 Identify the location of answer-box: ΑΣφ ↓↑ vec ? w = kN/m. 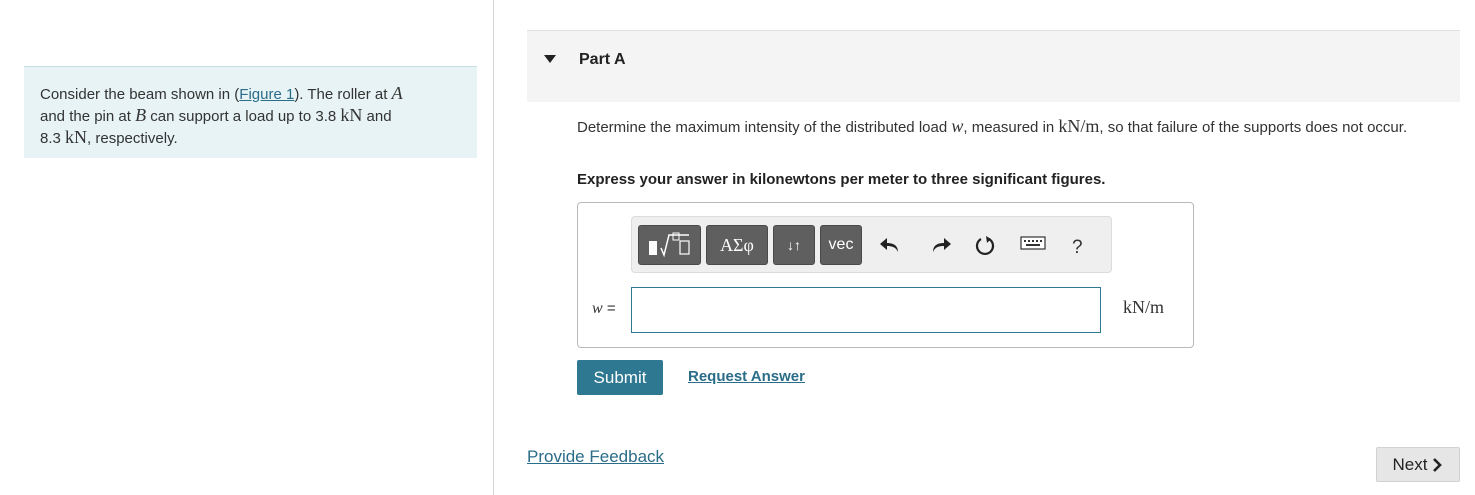
(885, 275).